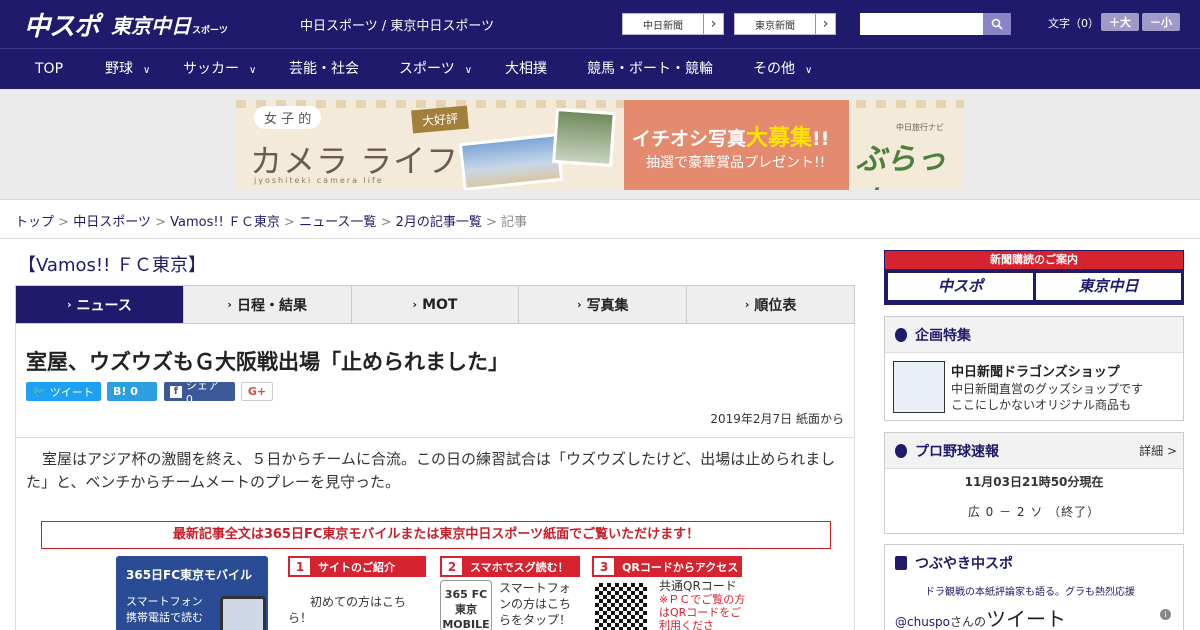 The height and width of the screenshot is (630, 1200). I want to click on qr-description: 共通QRコード ※ＰＣでご覧の方はQRコードをご利用くださ, so click(704, 605).